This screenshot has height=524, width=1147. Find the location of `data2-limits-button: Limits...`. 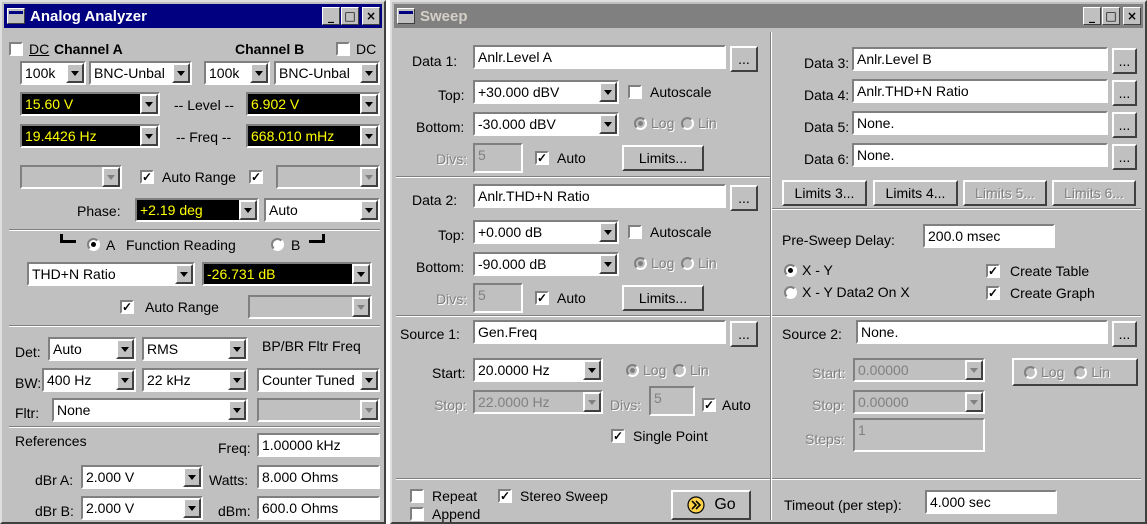

data2-limits-button: Limits... is located at coordinates (663, 298).